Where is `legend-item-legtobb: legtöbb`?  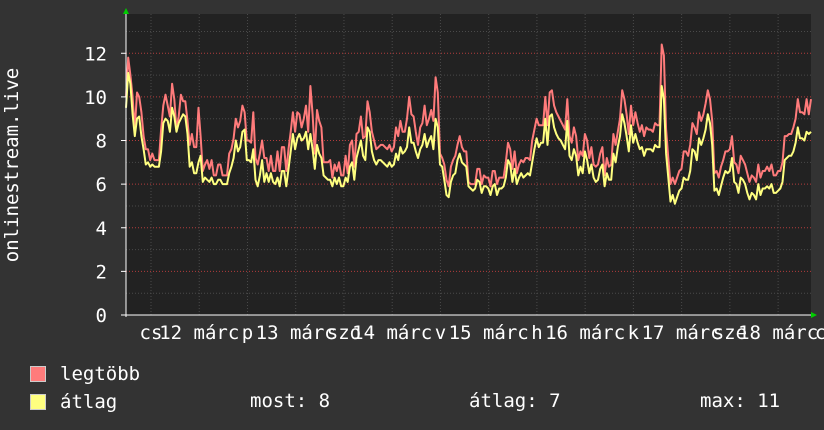 legend-item-legtobb: legtöbb is located at coordinates (85, 374).